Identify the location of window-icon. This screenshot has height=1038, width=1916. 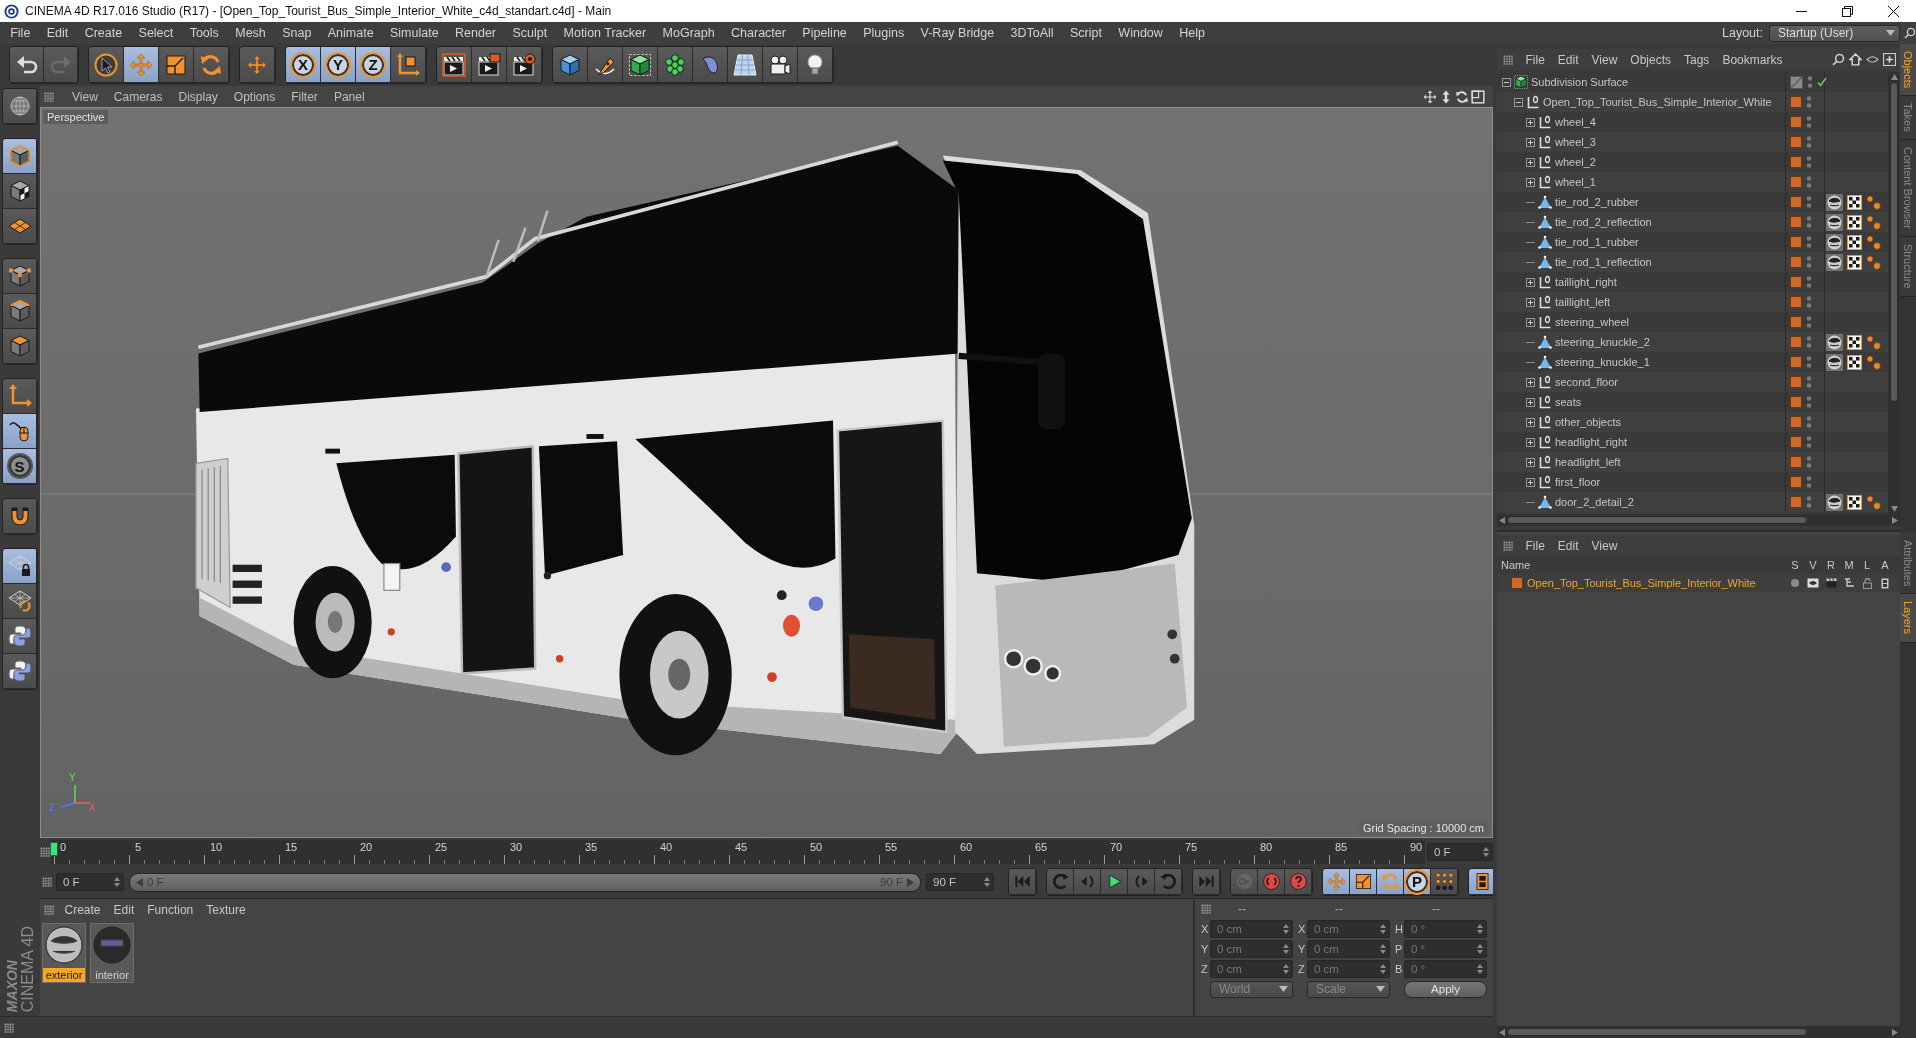
(1478, 96).